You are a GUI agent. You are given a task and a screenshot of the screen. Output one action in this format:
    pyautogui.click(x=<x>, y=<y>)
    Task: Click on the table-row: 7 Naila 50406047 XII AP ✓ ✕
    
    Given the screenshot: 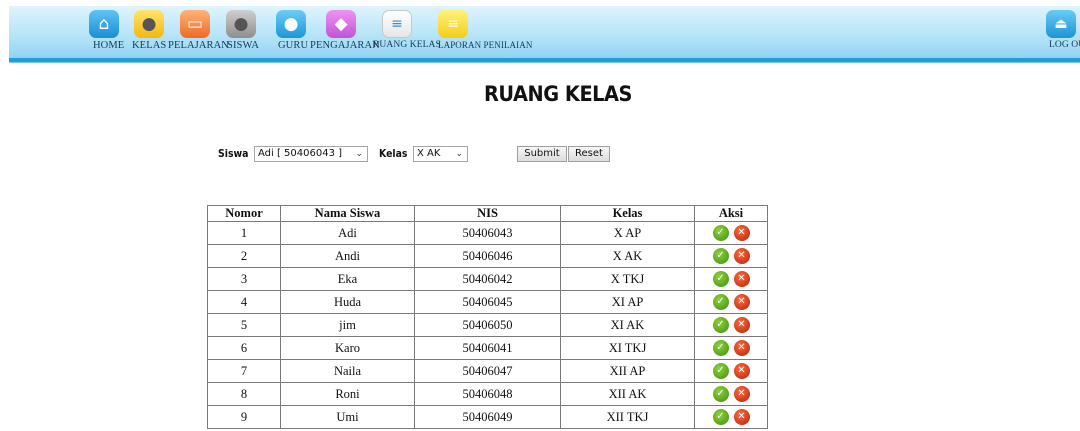 What is the action you would take?
    pyautogui.click(x=487, y=371)
    